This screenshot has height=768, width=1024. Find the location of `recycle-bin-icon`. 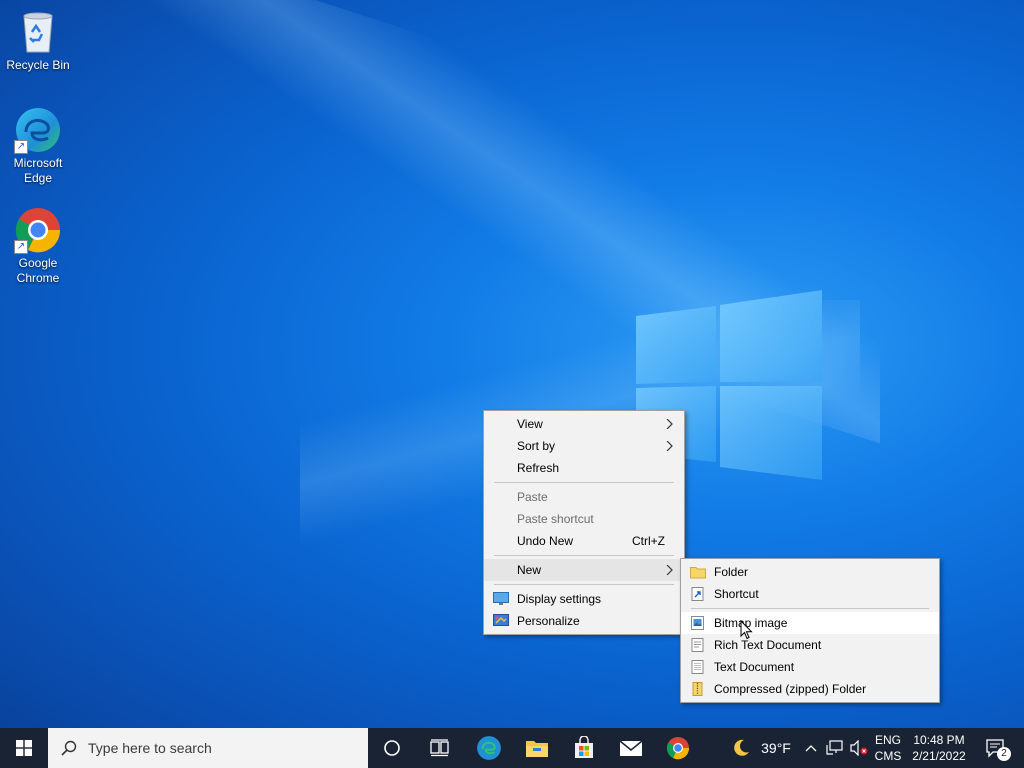

recycle-bin-icon is located at coordinates (38, 32).